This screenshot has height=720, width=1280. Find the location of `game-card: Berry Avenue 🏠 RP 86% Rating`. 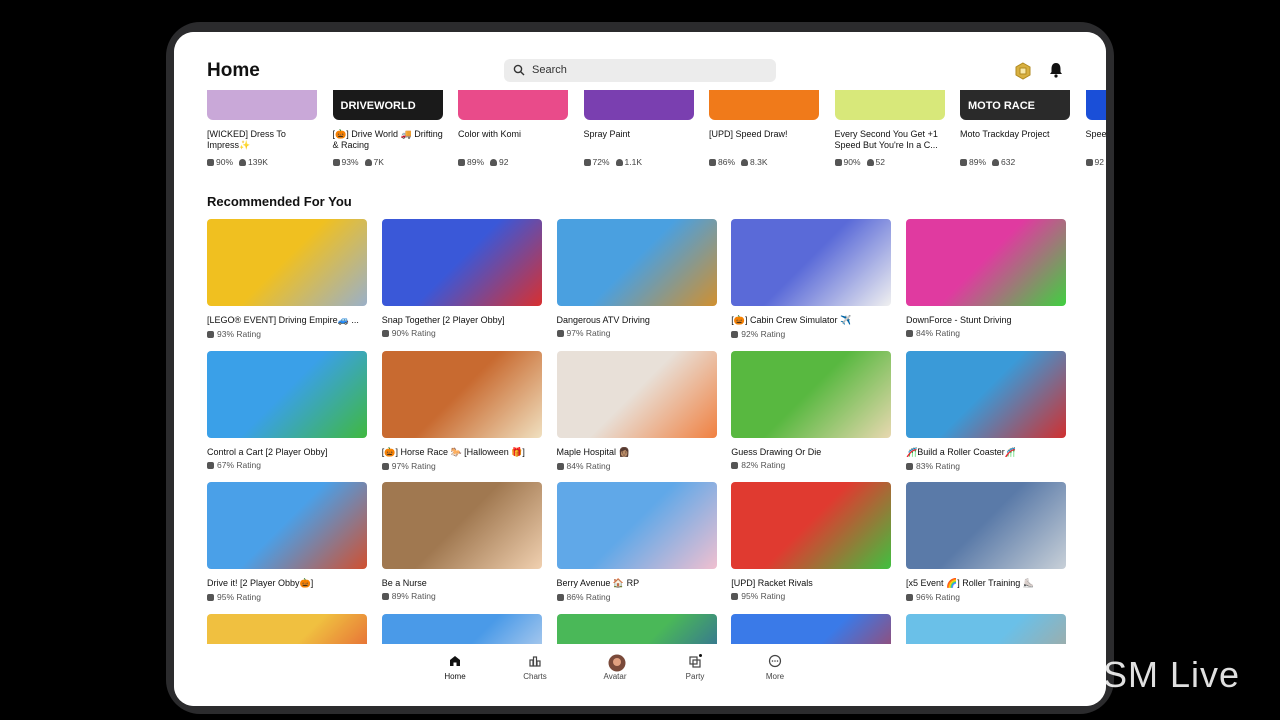

game-card: Berry Avenue 🏠 RP 86% Rating is located at coordinates (636, 542).